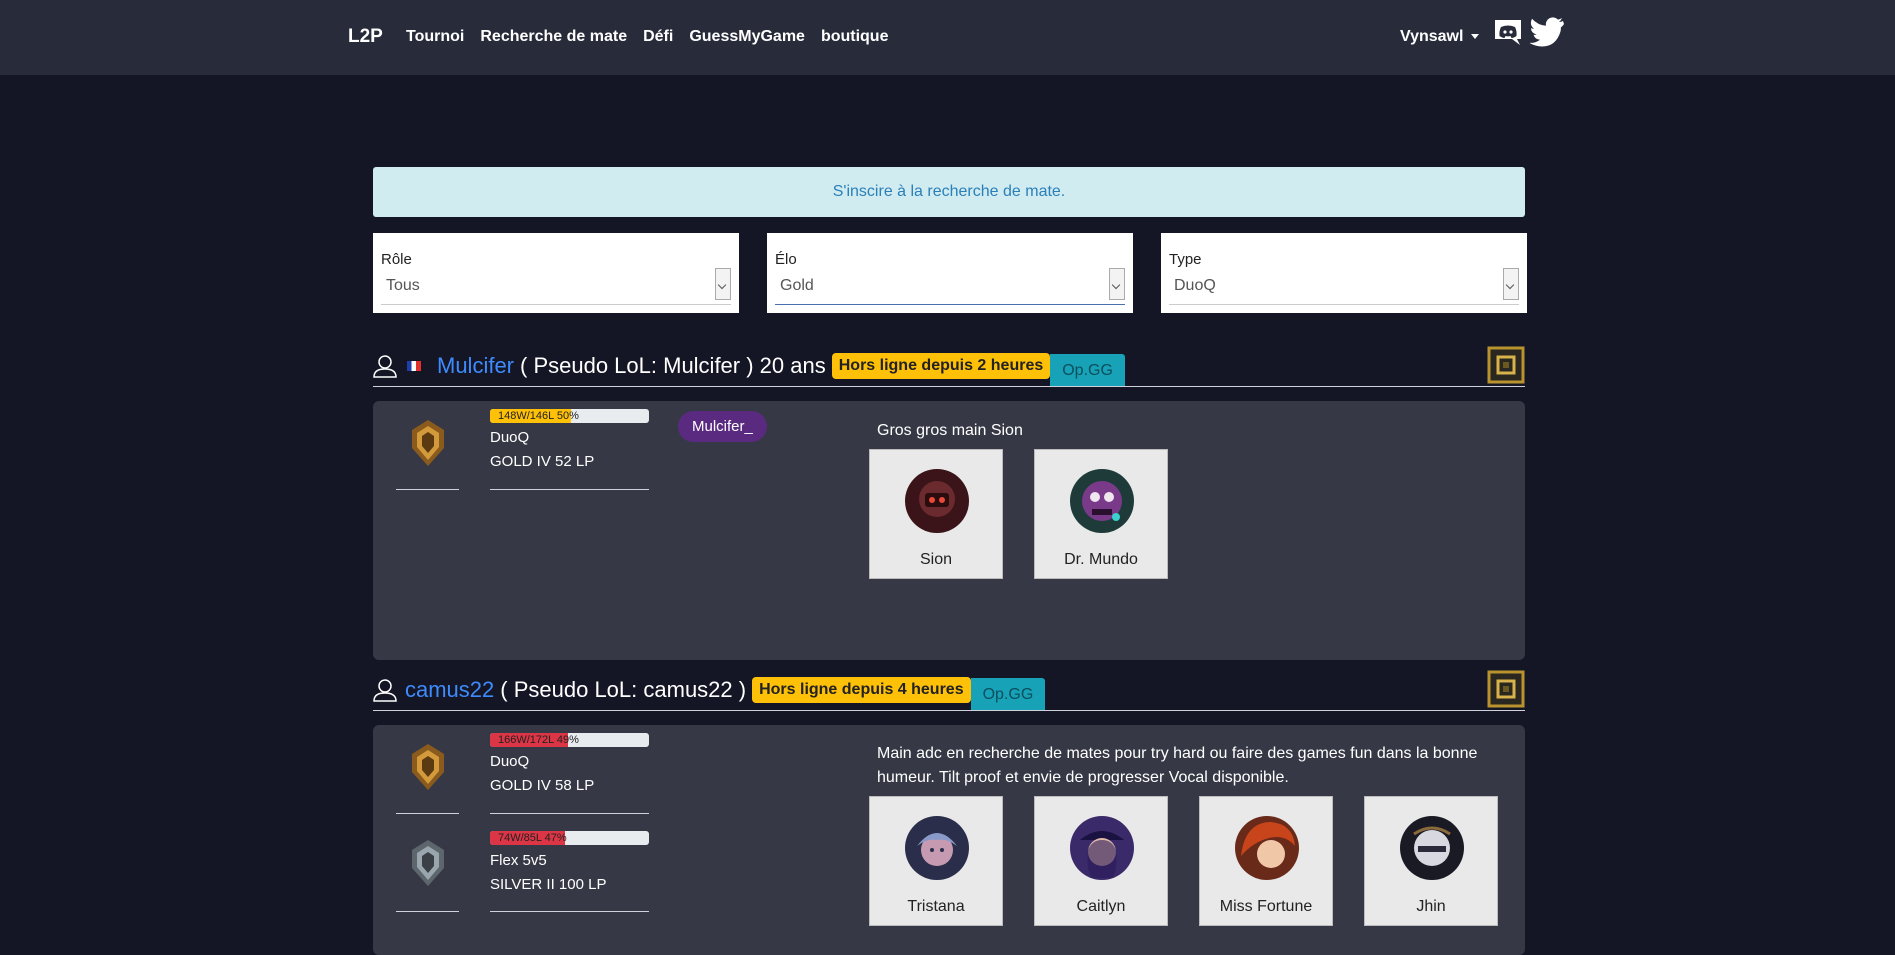 This screenshot has width=1895, height=955. What do you see at coordinates (1508, 32) in the screenshot?
I see `discord-icon` at bounding box center [1508, 32].